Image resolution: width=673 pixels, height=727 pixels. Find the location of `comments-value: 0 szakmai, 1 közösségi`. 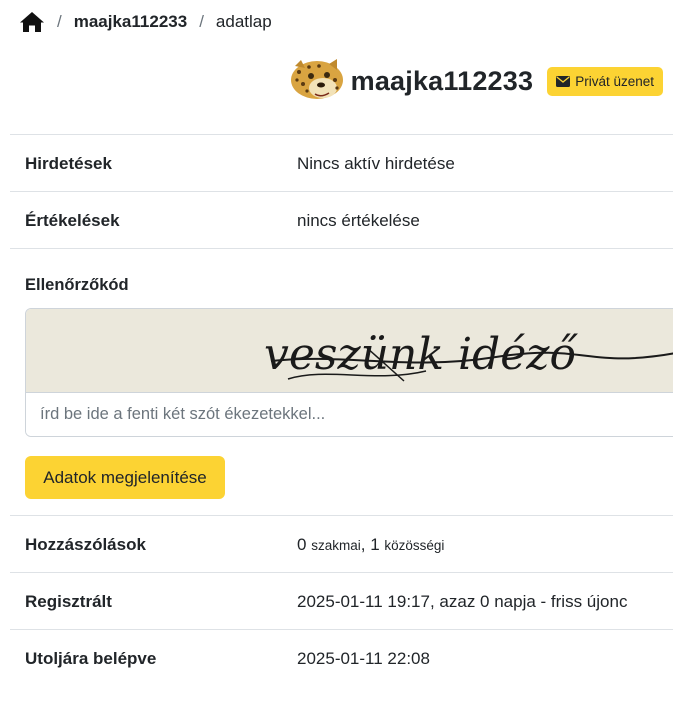

comments-value: 0 szakmai, 1 közösségi is located at coordinates (370, 545).